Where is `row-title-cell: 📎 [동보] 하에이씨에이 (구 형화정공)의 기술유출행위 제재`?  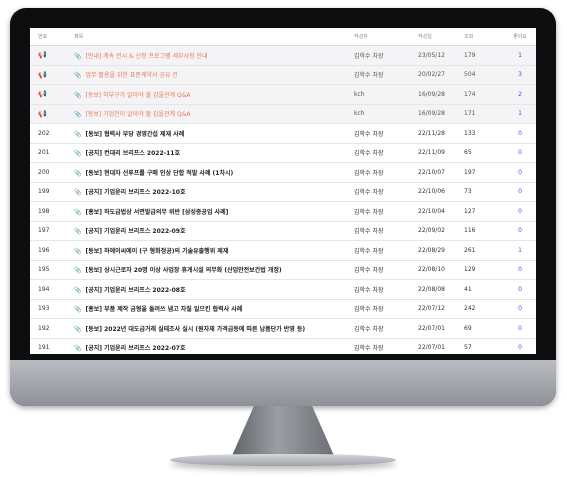 row-title-cell: 📎 [동보] 하에이씨에이 (구 형화정공)의 기술유출행위 제재 is located at coordinates (214, 250).